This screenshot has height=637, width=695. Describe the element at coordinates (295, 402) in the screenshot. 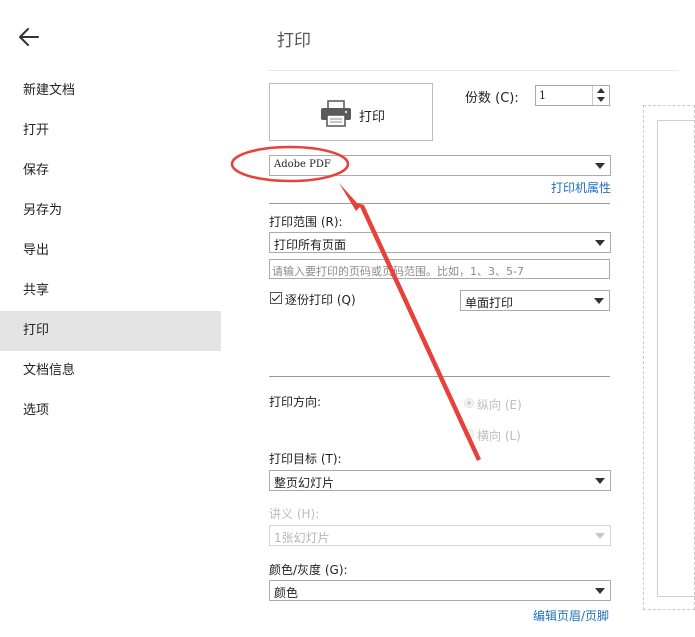

I see `orientation-label: 打印方向:` at that location.